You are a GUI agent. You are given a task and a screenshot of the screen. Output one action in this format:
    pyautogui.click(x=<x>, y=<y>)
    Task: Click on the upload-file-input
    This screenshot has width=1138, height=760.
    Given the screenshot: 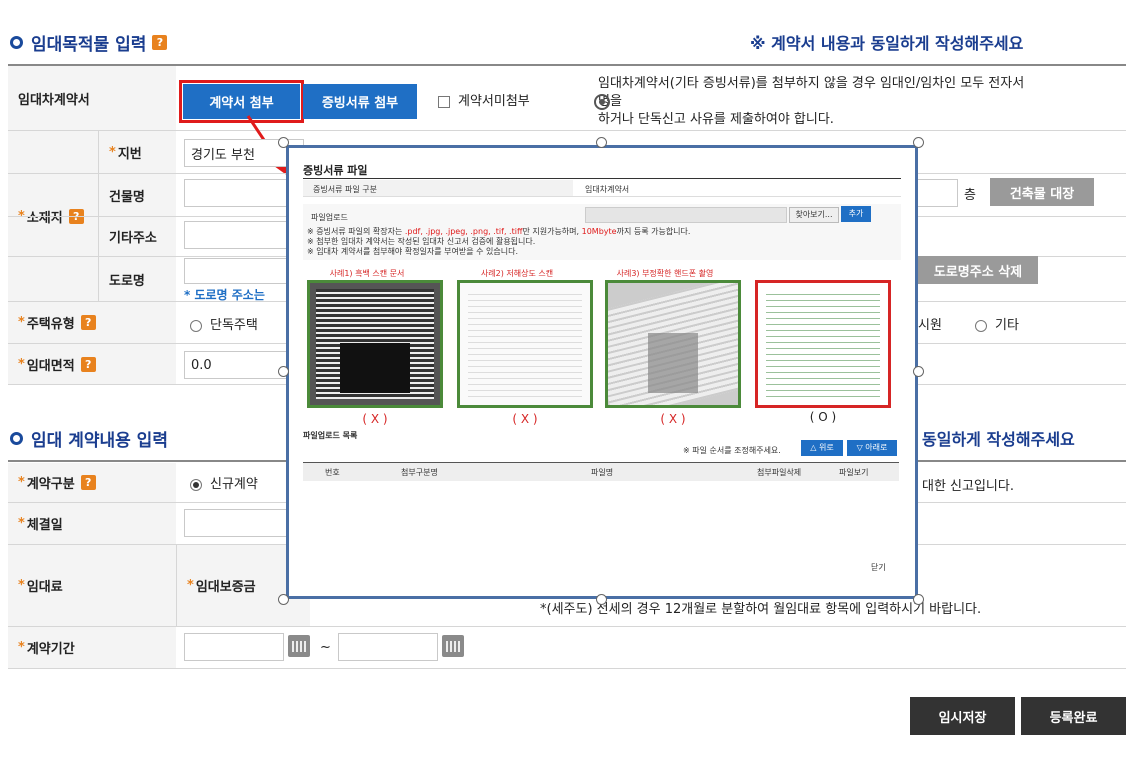 What is the action you would take?
    pyautogui.click(x=686, y=215)
    